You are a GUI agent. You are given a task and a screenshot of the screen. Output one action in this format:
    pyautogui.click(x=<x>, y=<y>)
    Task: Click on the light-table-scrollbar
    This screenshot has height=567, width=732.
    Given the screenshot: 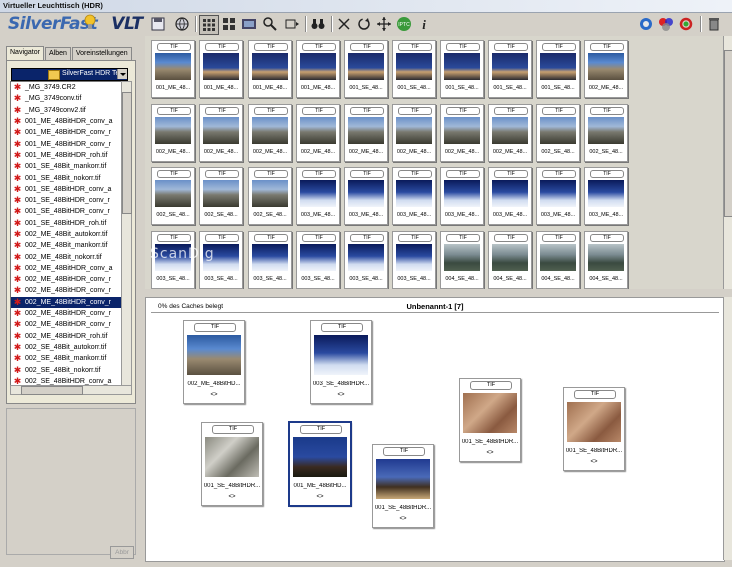 What is the action you would take?
    pyautogui.click(x=727, y=428)
    